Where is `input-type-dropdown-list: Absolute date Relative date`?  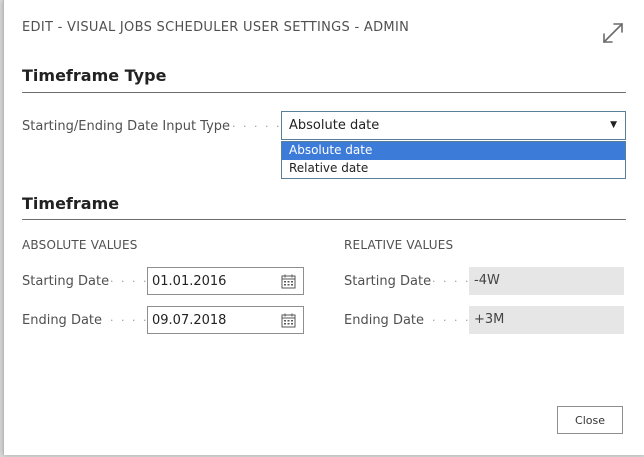
input-type-dropdown-list: Absolute date Relative date is located at coordinates (453, 160).